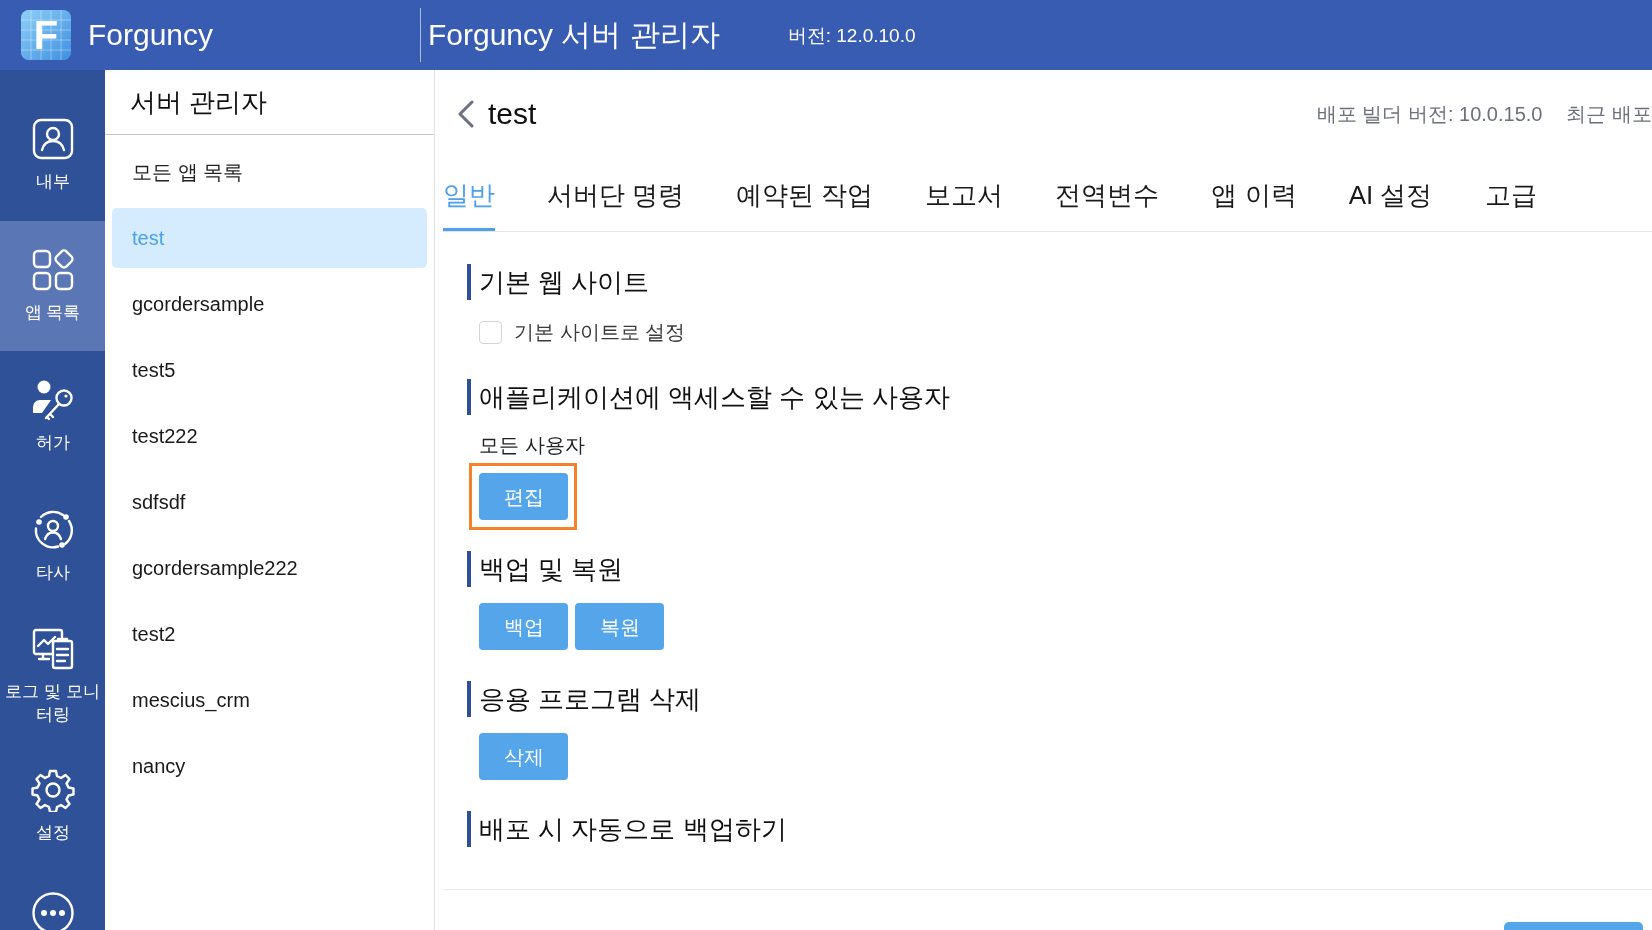 The image size is (1652, 930). What do you see at coordinates (600, 332) in the screenshot?
I see `checkbox-label: 기본 사이트로 설정` at bounding box center [600, 332].